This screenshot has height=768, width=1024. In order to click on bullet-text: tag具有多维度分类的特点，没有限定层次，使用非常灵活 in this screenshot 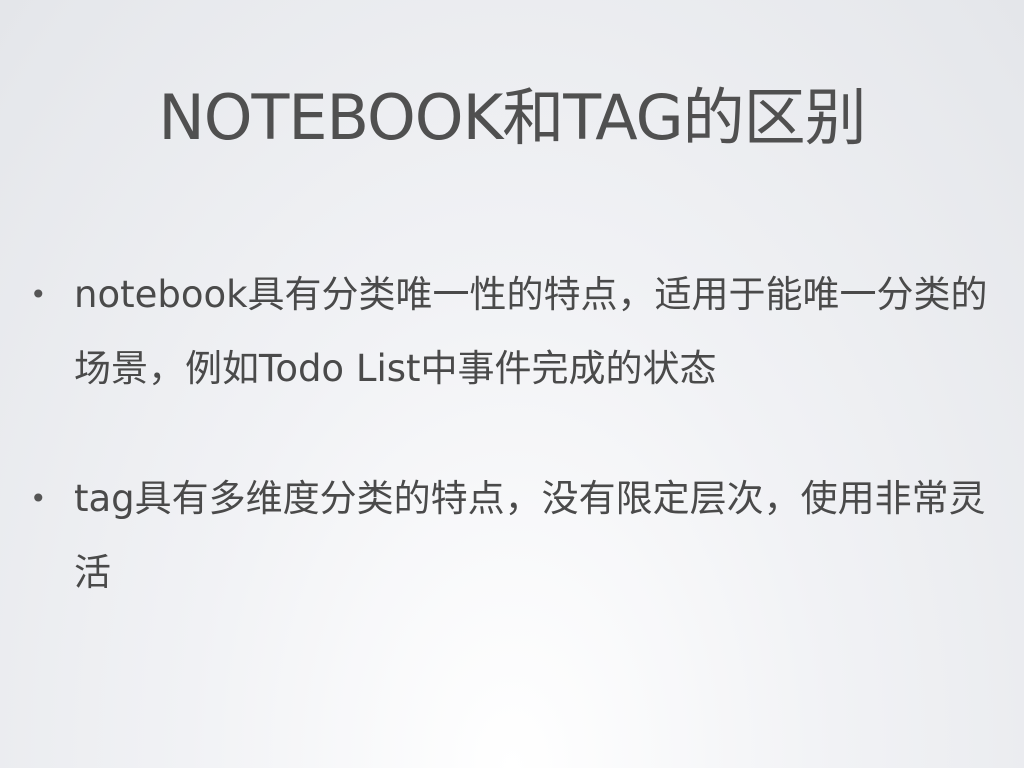, I will do `click(530, 535)`.